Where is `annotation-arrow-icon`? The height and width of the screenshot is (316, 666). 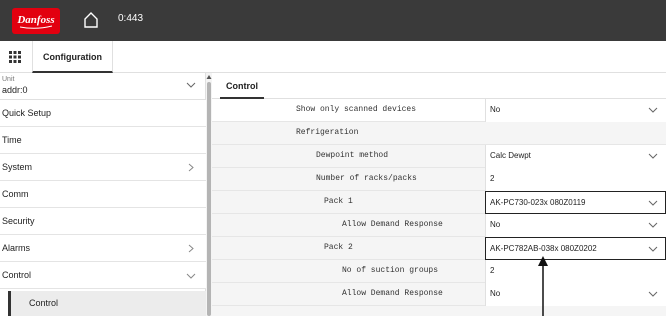 annotation-arrow-icon is located at coordinates (543, 286).